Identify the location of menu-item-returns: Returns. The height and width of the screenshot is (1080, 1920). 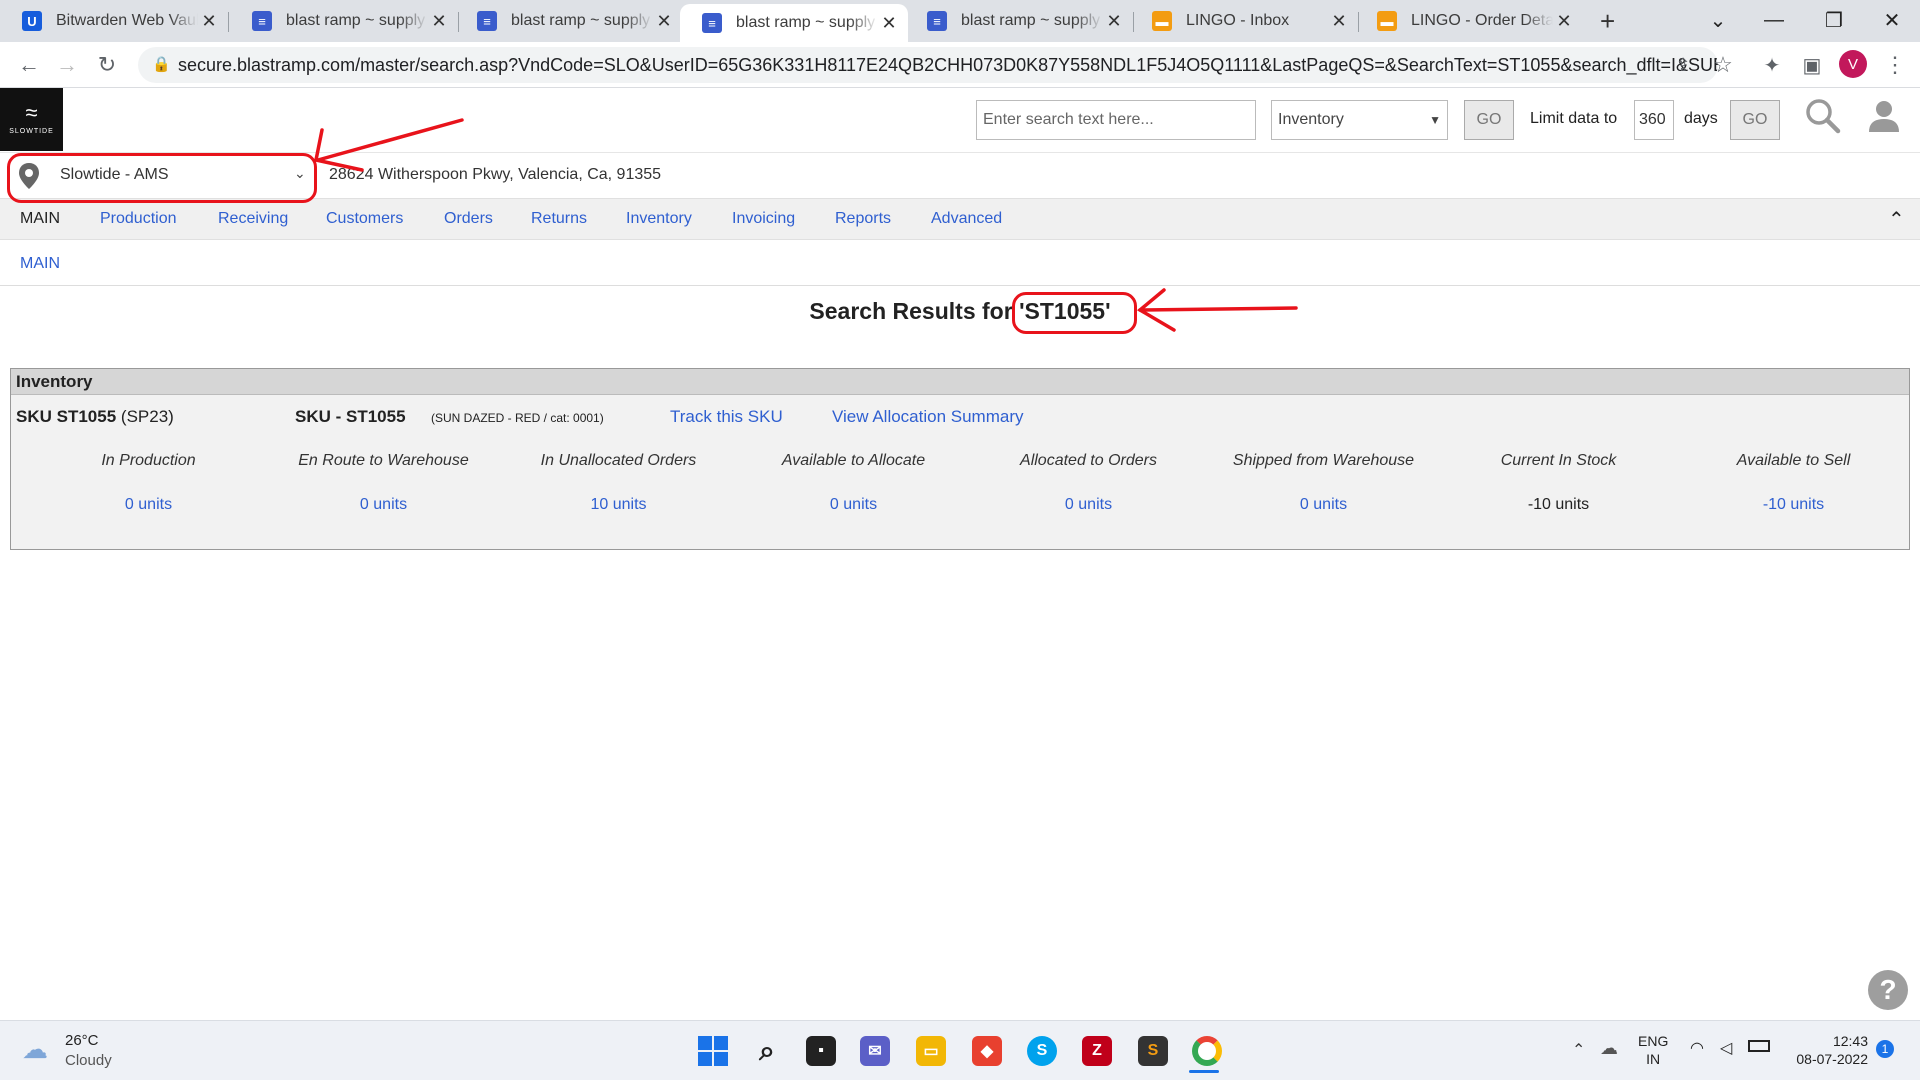
(559, 219).